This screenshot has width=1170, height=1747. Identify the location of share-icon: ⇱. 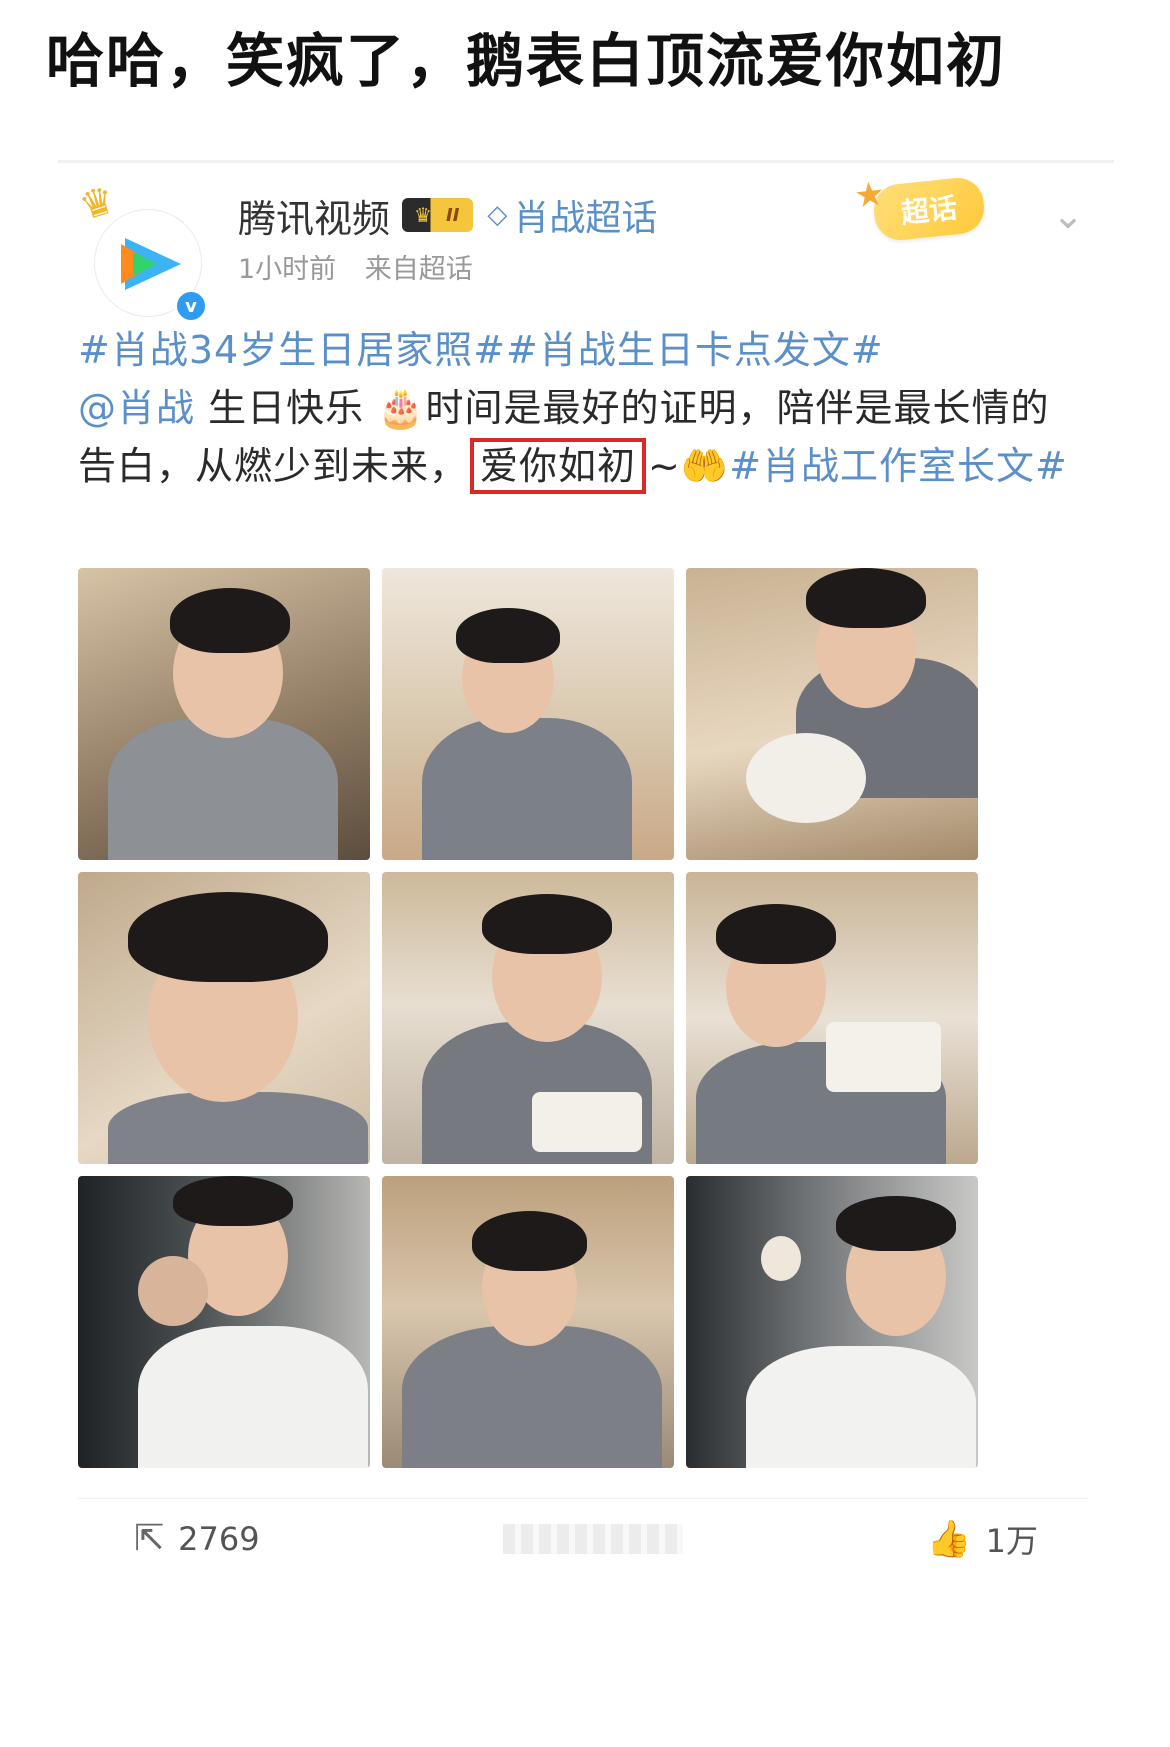
(149, 1538).